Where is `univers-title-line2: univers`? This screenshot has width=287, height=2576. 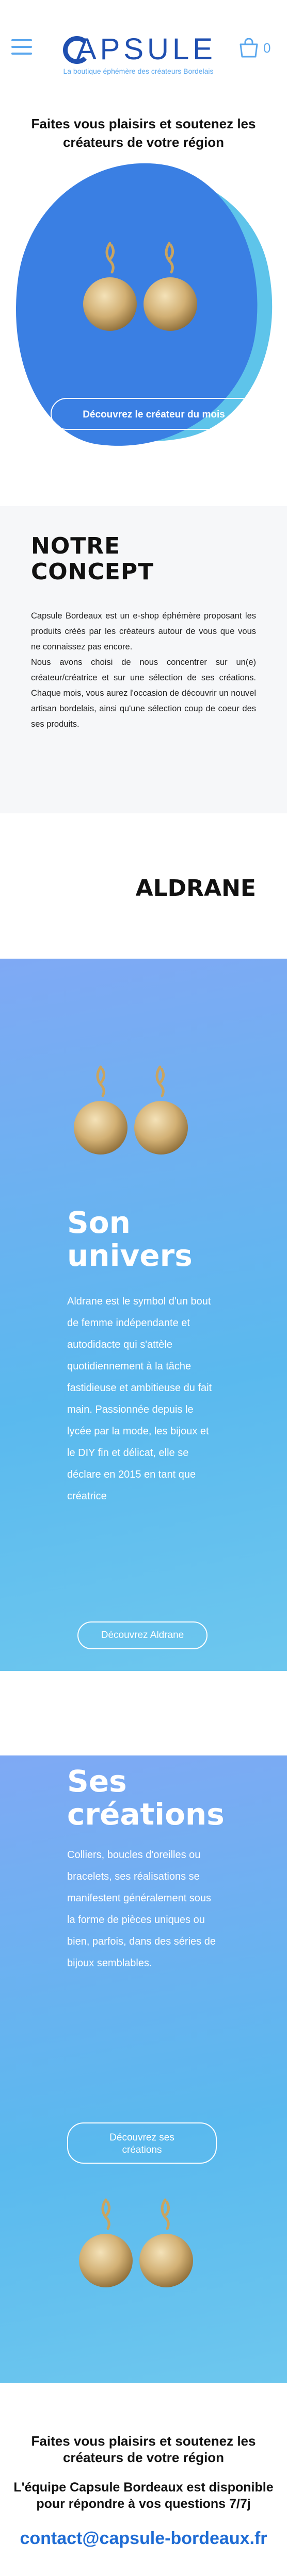 univers-title-line2: univers is located at coordinates (130, 1255).